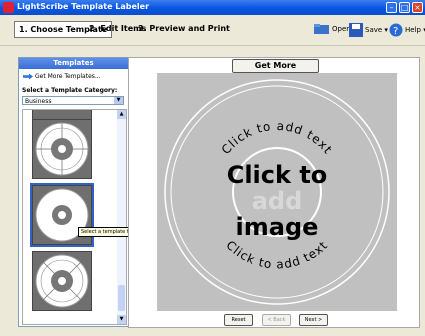 The image size is (425, 336). What do you see at coordinates (73, 100) in the screenshot?
I see `category-select: Business ▼` at bounding box center [73, 100].